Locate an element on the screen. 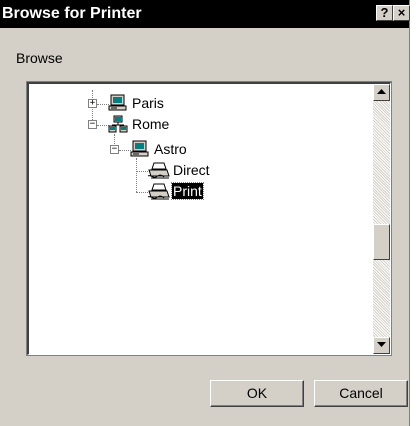  close-button: × is located at coordinates (401, 13).